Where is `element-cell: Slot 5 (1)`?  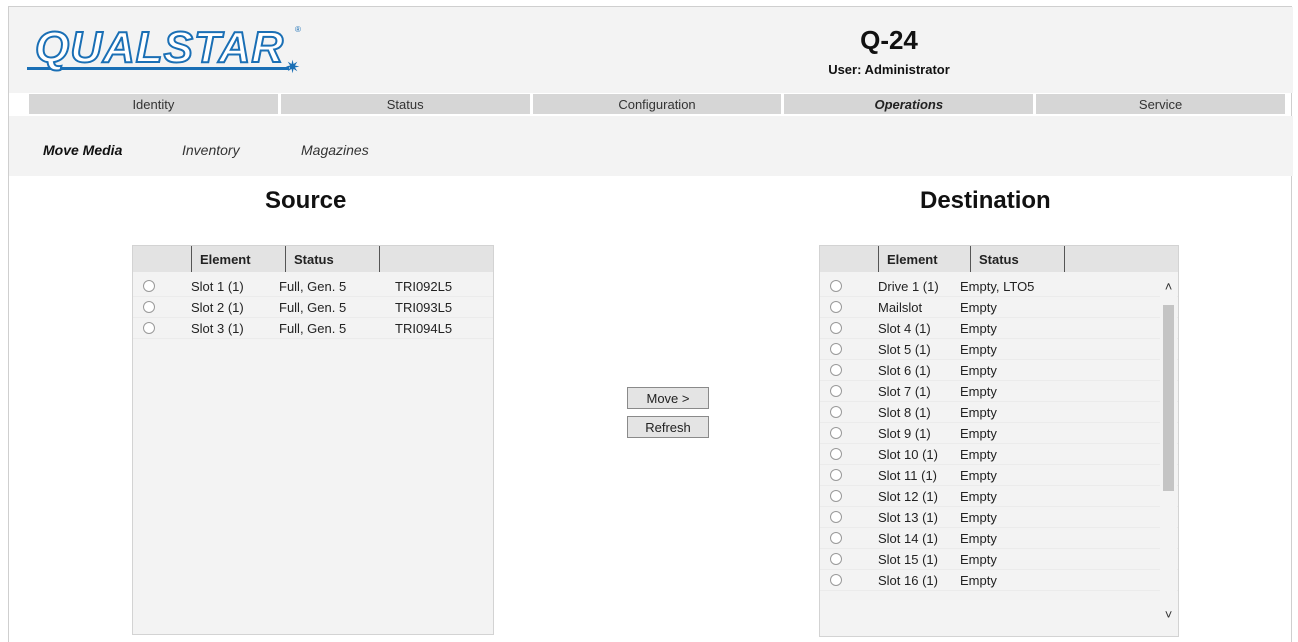 element-cell: Slot 5 (1) is located at coordinates (904, 349).